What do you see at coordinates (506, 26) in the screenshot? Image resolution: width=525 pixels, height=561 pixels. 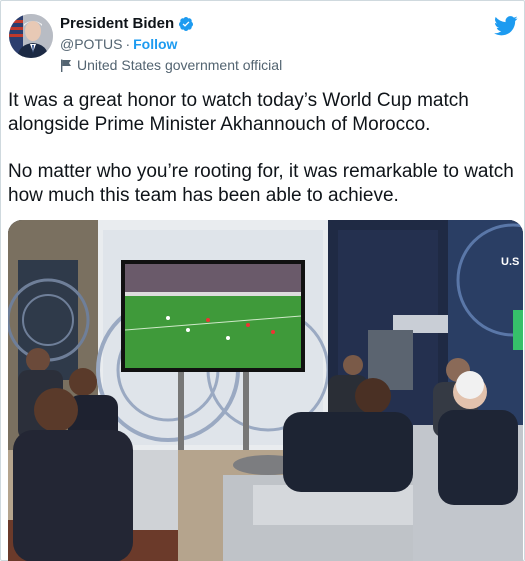 I see `twitter-bird-icon` at bounding box center [506, 26].